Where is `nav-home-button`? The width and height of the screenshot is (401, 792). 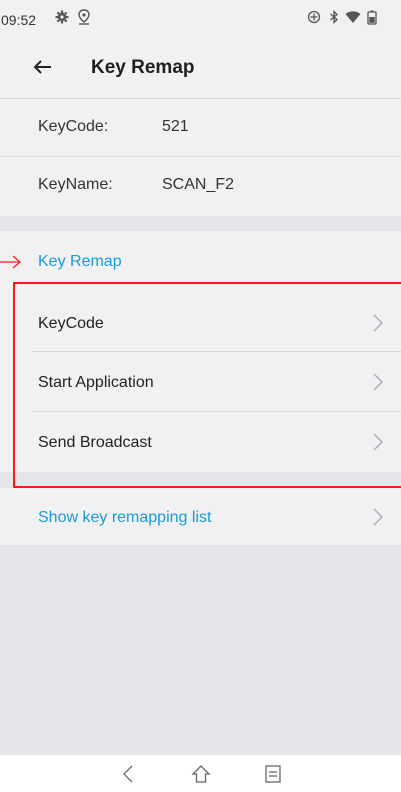 nav-home-button is located at coordinates (201, 774).